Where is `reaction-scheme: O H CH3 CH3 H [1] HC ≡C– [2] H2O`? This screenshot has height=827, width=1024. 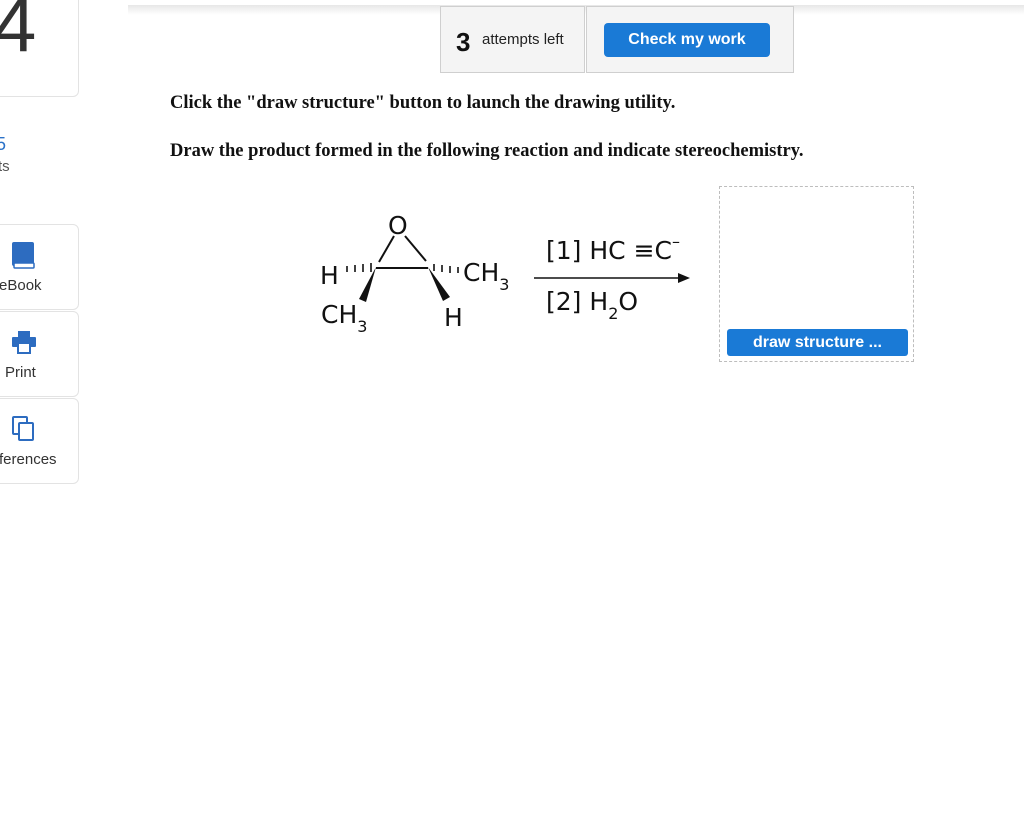
reaction-scheme: O H CH3 CH3 H [1] HC ≡C– [2] H2O is located at coordinates (510, 275).